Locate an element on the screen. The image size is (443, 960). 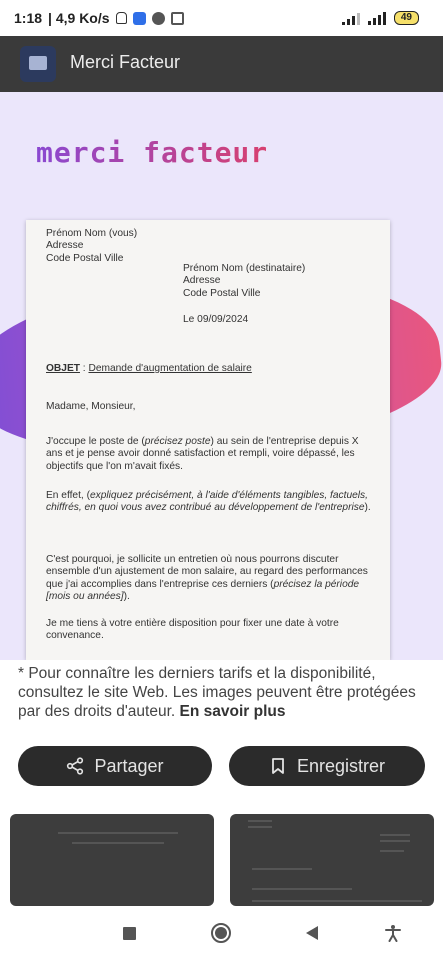
app-bar: Merci Facteur is located at coordinates (221, 64).